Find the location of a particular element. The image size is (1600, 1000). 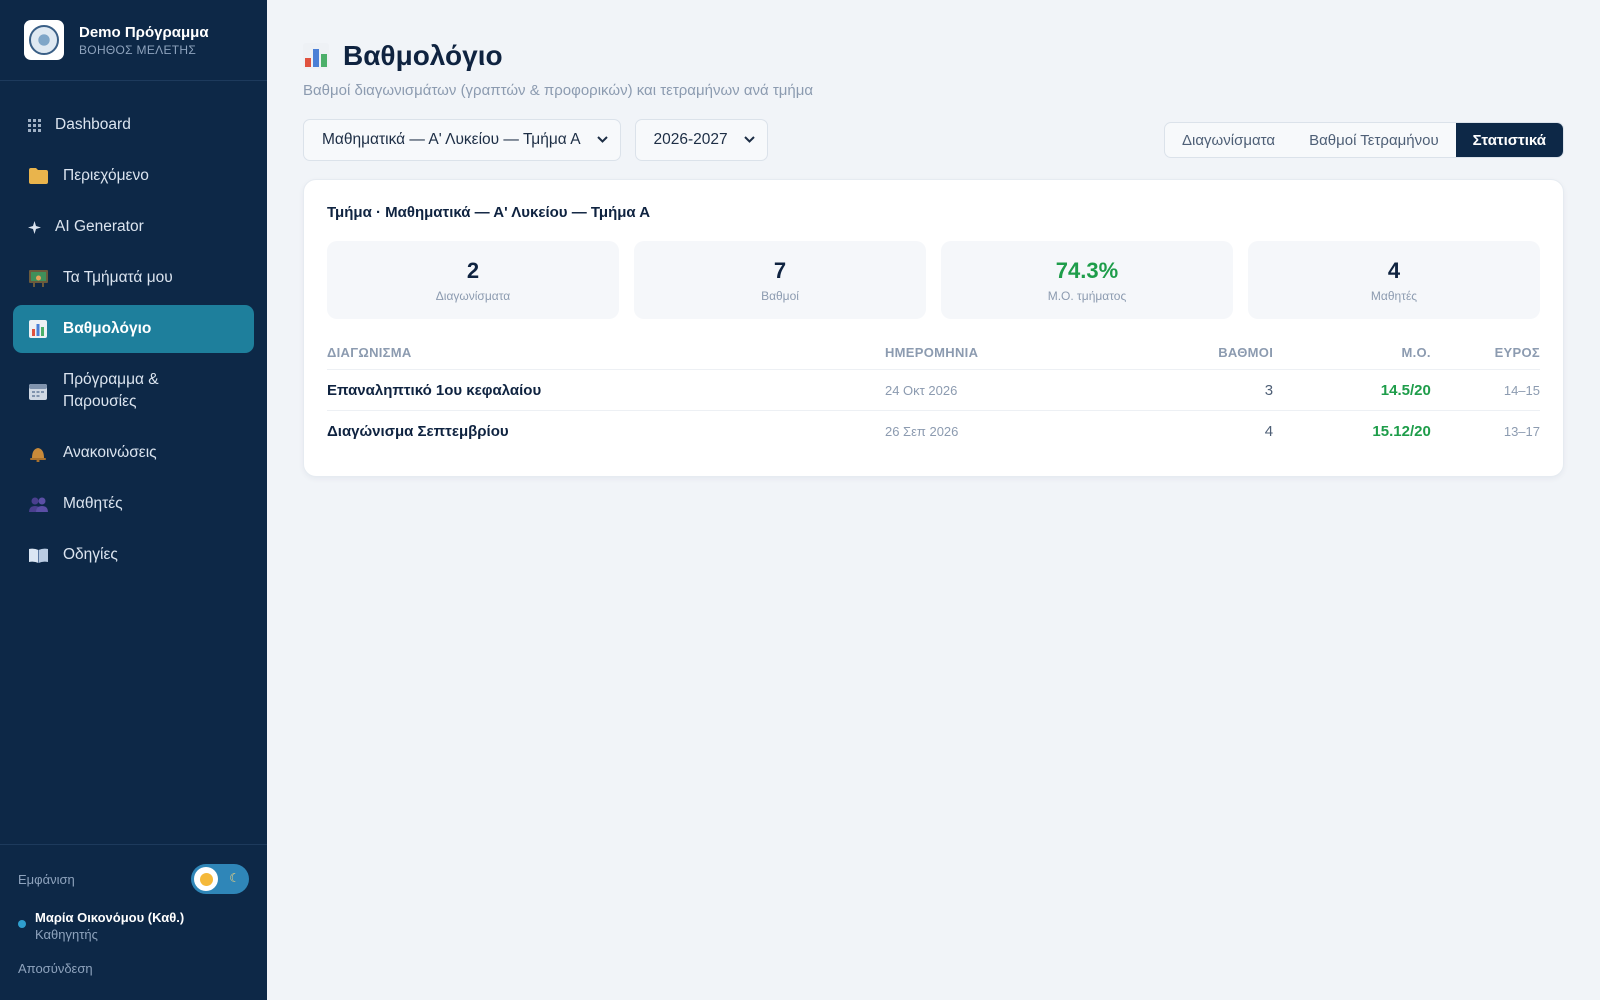

exam-range: 14–15 is located at coordinates (1485, 390).